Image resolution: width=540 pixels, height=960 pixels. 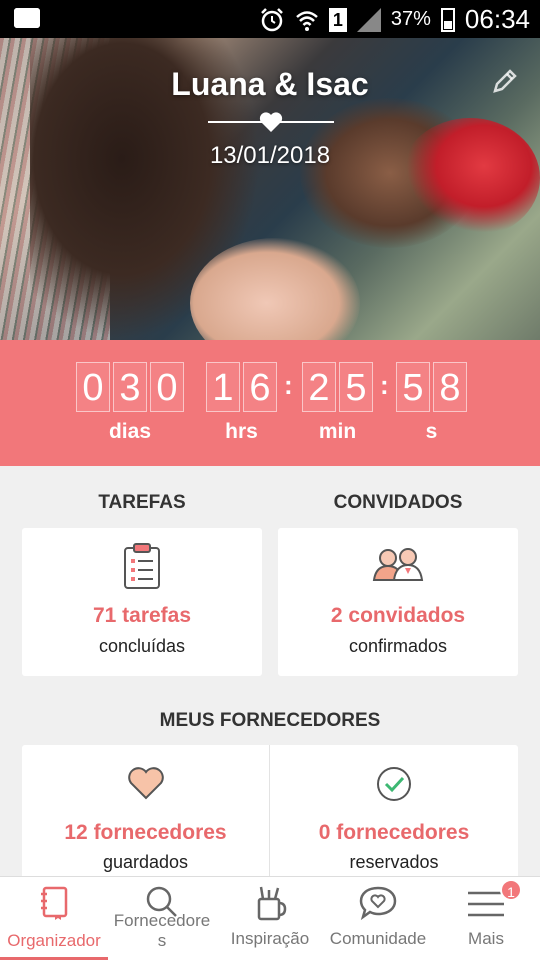 What do you see at coordinates (272, 903) in the screenshot?
I see `pencil-cup-icon` at bounding box center [272, 903].